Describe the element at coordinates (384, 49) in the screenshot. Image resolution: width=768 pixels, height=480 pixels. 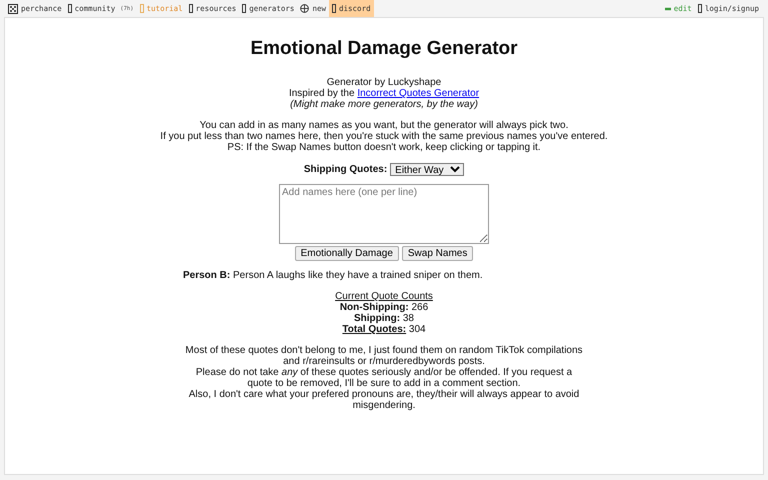
I see `page-title: Emotional Damage Generator` at that location.